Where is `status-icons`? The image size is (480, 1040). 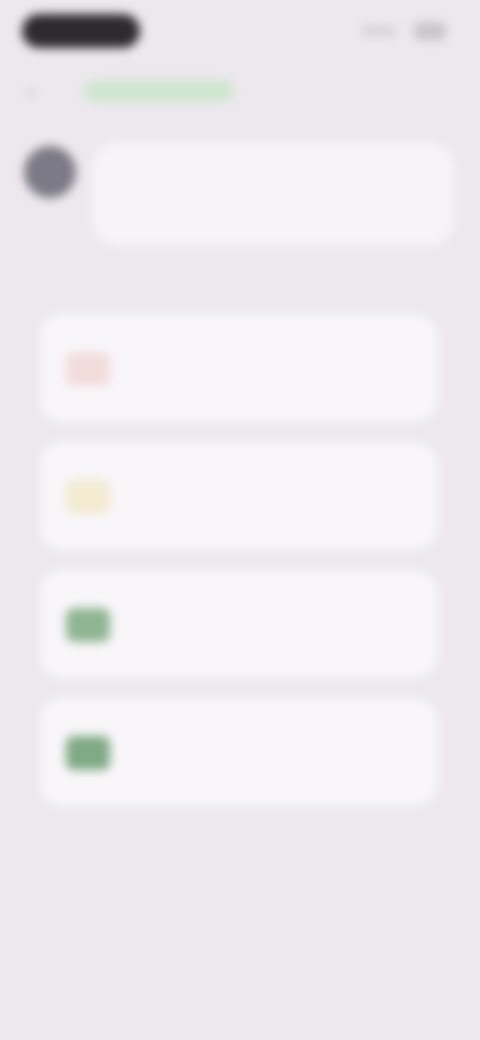
status-icons is located at coordinates (404, 31).